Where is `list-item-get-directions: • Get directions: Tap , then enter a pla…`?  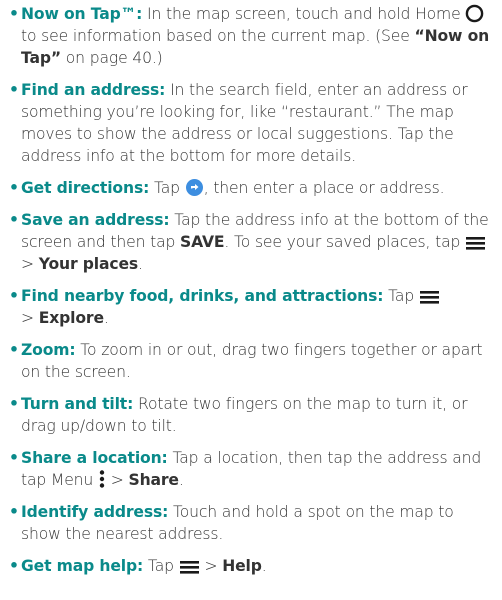 list-item-get-directions: • Get directions: Tap , then enter a pla… is located at coordinates (251, 188).